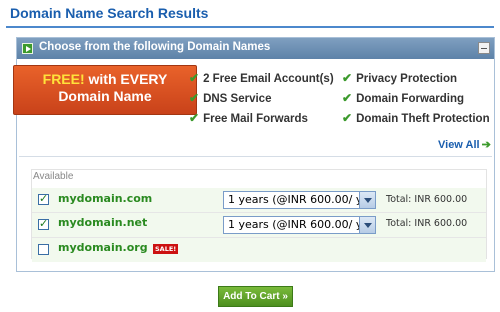 Image resolution: width=500 pixels, height=312 pixels. What do you see at coordinates (155, 47) in the screenshot?
I see `panel-header-title: Choose from the following Domain Names` at bounding box center [155, 47].